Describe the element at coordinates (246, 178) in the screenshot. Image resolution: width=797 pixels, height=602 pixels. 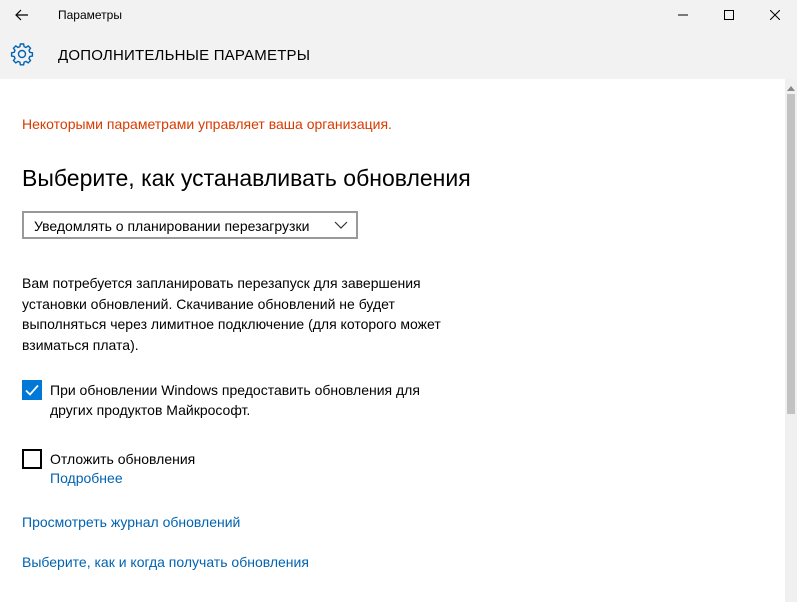
I see `section-title: Выберите, как устанавливать обновления` at that location.